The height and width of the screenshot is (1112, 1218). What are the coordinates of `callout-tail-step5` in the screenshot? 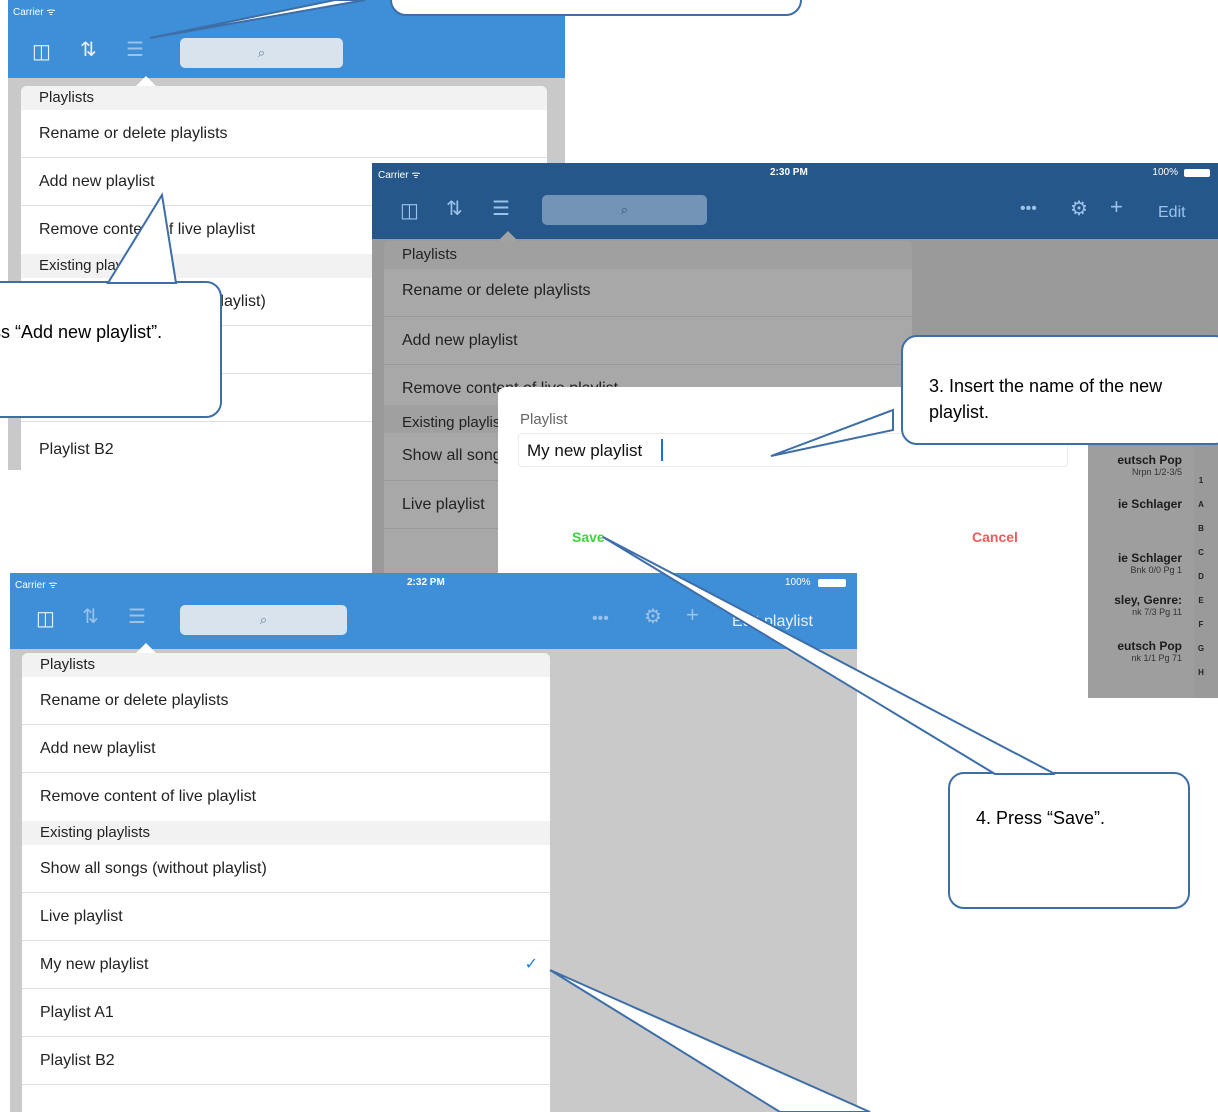 It's located at (710, 1040).